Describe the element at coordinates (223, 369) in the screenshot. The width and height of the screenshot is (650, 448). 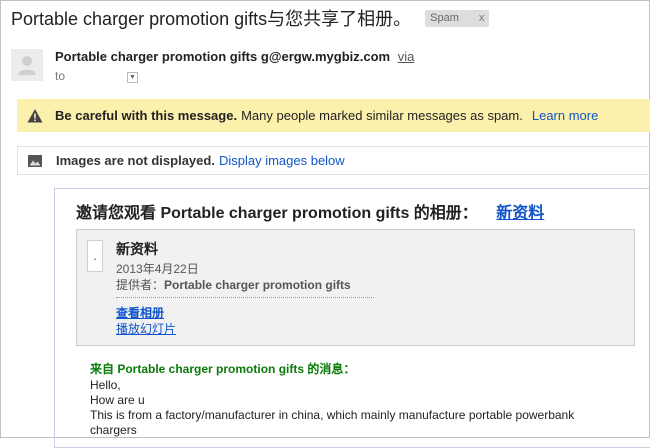
I see `message-header: 来自 Portable charger promotion gifts 的消息：` at that location.